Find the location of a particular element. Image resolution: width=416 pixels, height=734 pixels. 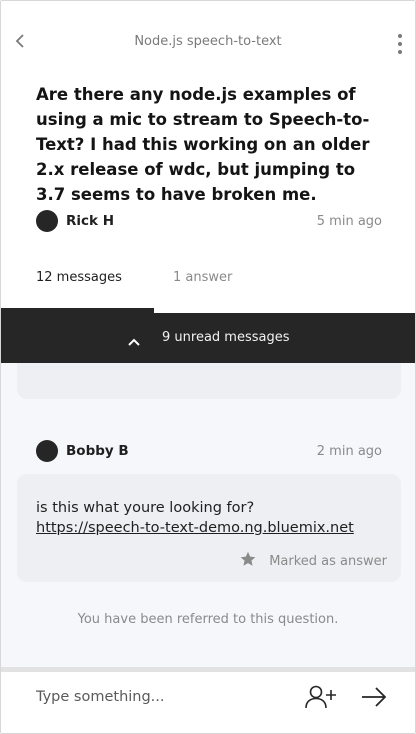

marked-as-answer: Marked as answer is located at coordinates (313, 559).